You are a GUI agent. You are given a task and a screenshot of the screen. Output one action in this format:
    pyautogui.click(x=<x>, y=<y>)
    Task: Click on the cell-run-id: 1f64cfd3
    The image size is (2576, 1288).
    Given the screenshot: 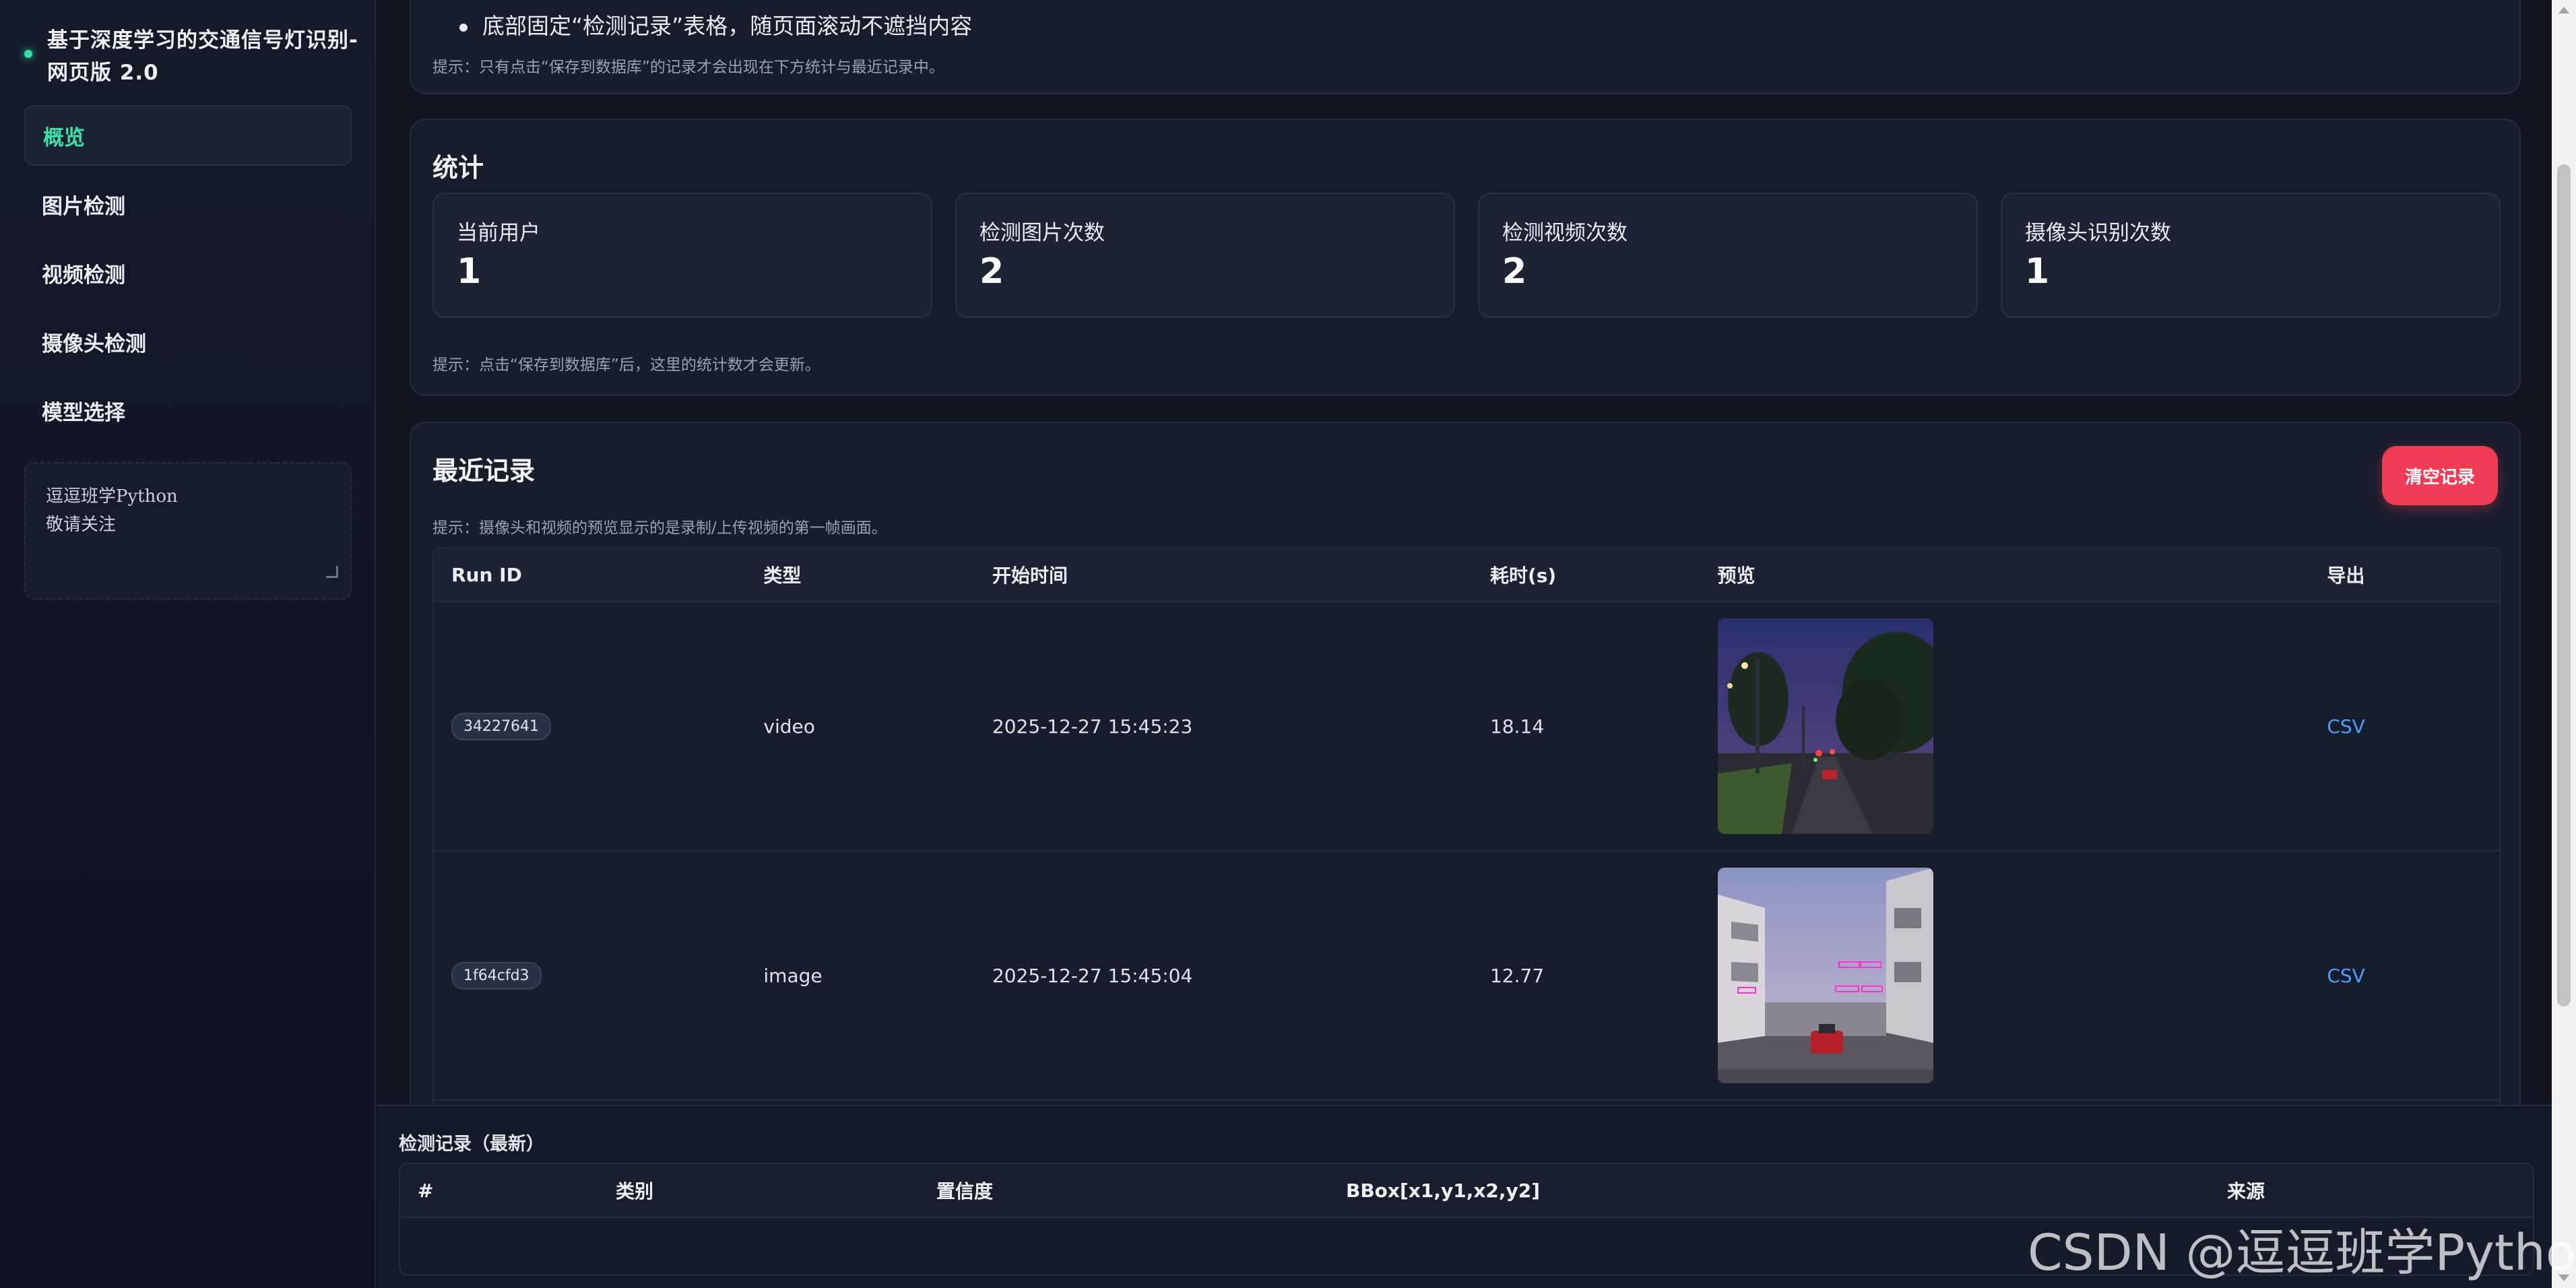 What is the action you would take?
    pyautogui.click(x=599, y=976)
    